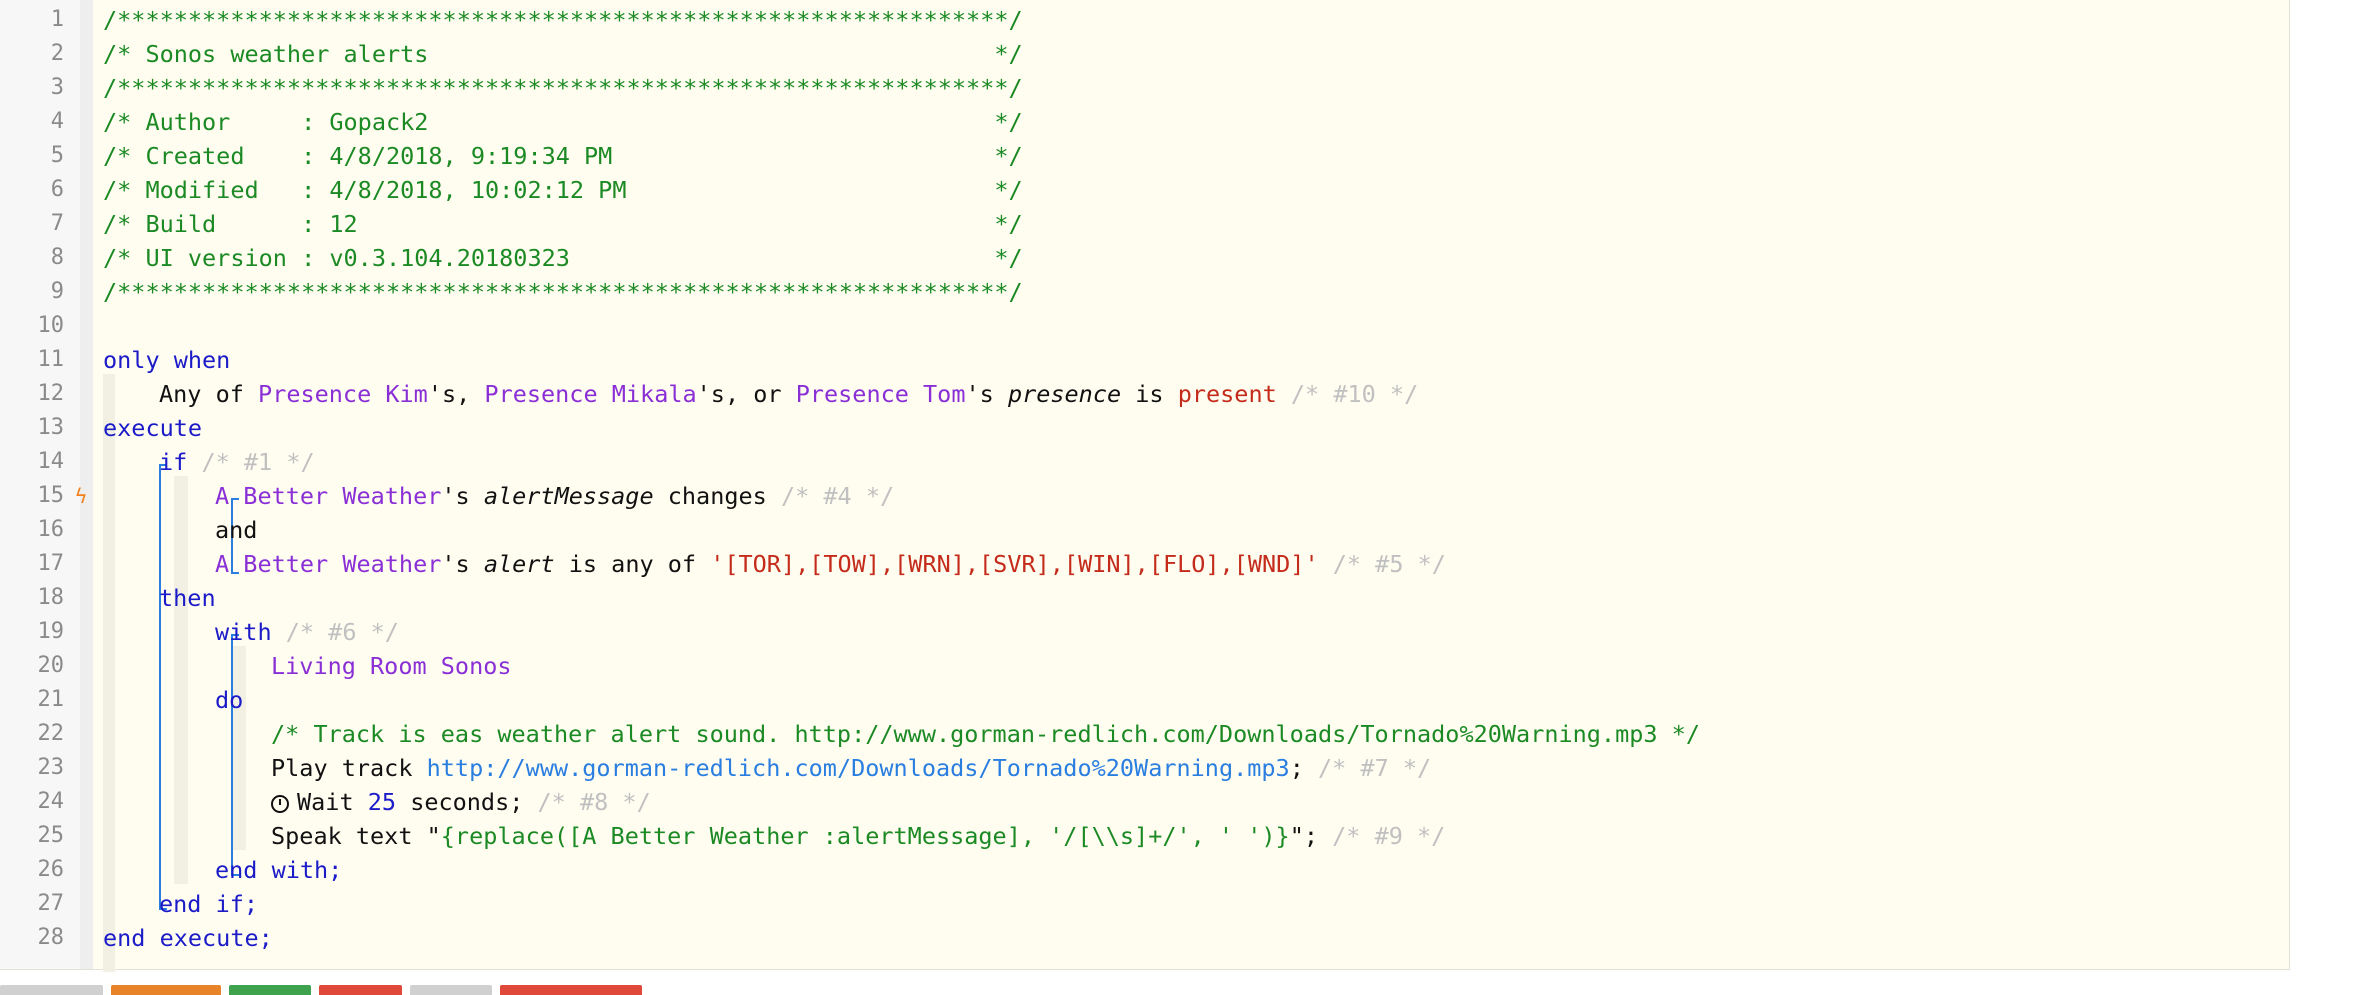 Image resolution: width=2363 pixels, height=995 pixels. What do you see at coordinates (51, 359) in the screenshot?
I see `line-number: 11` at bounding box center [51, 359].